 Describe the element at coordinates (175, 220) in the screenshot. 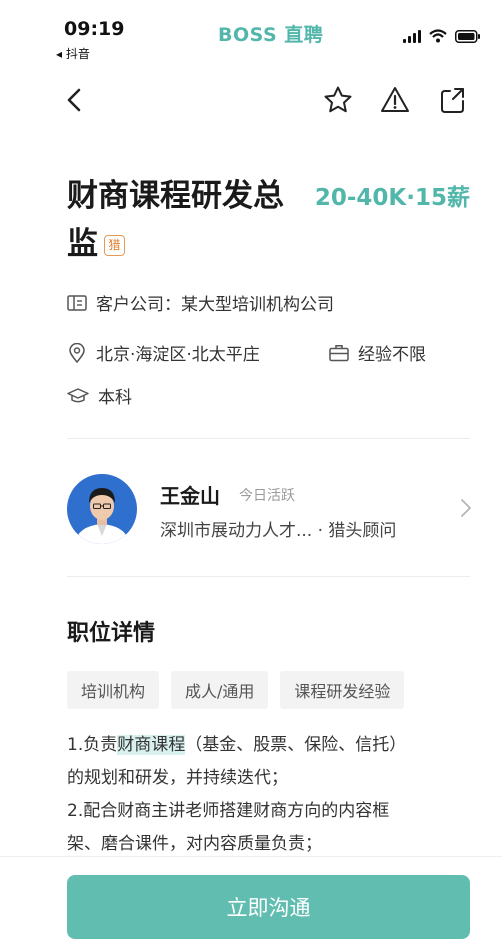

I see `job-title-text: 财商课程研发总监` at that location.